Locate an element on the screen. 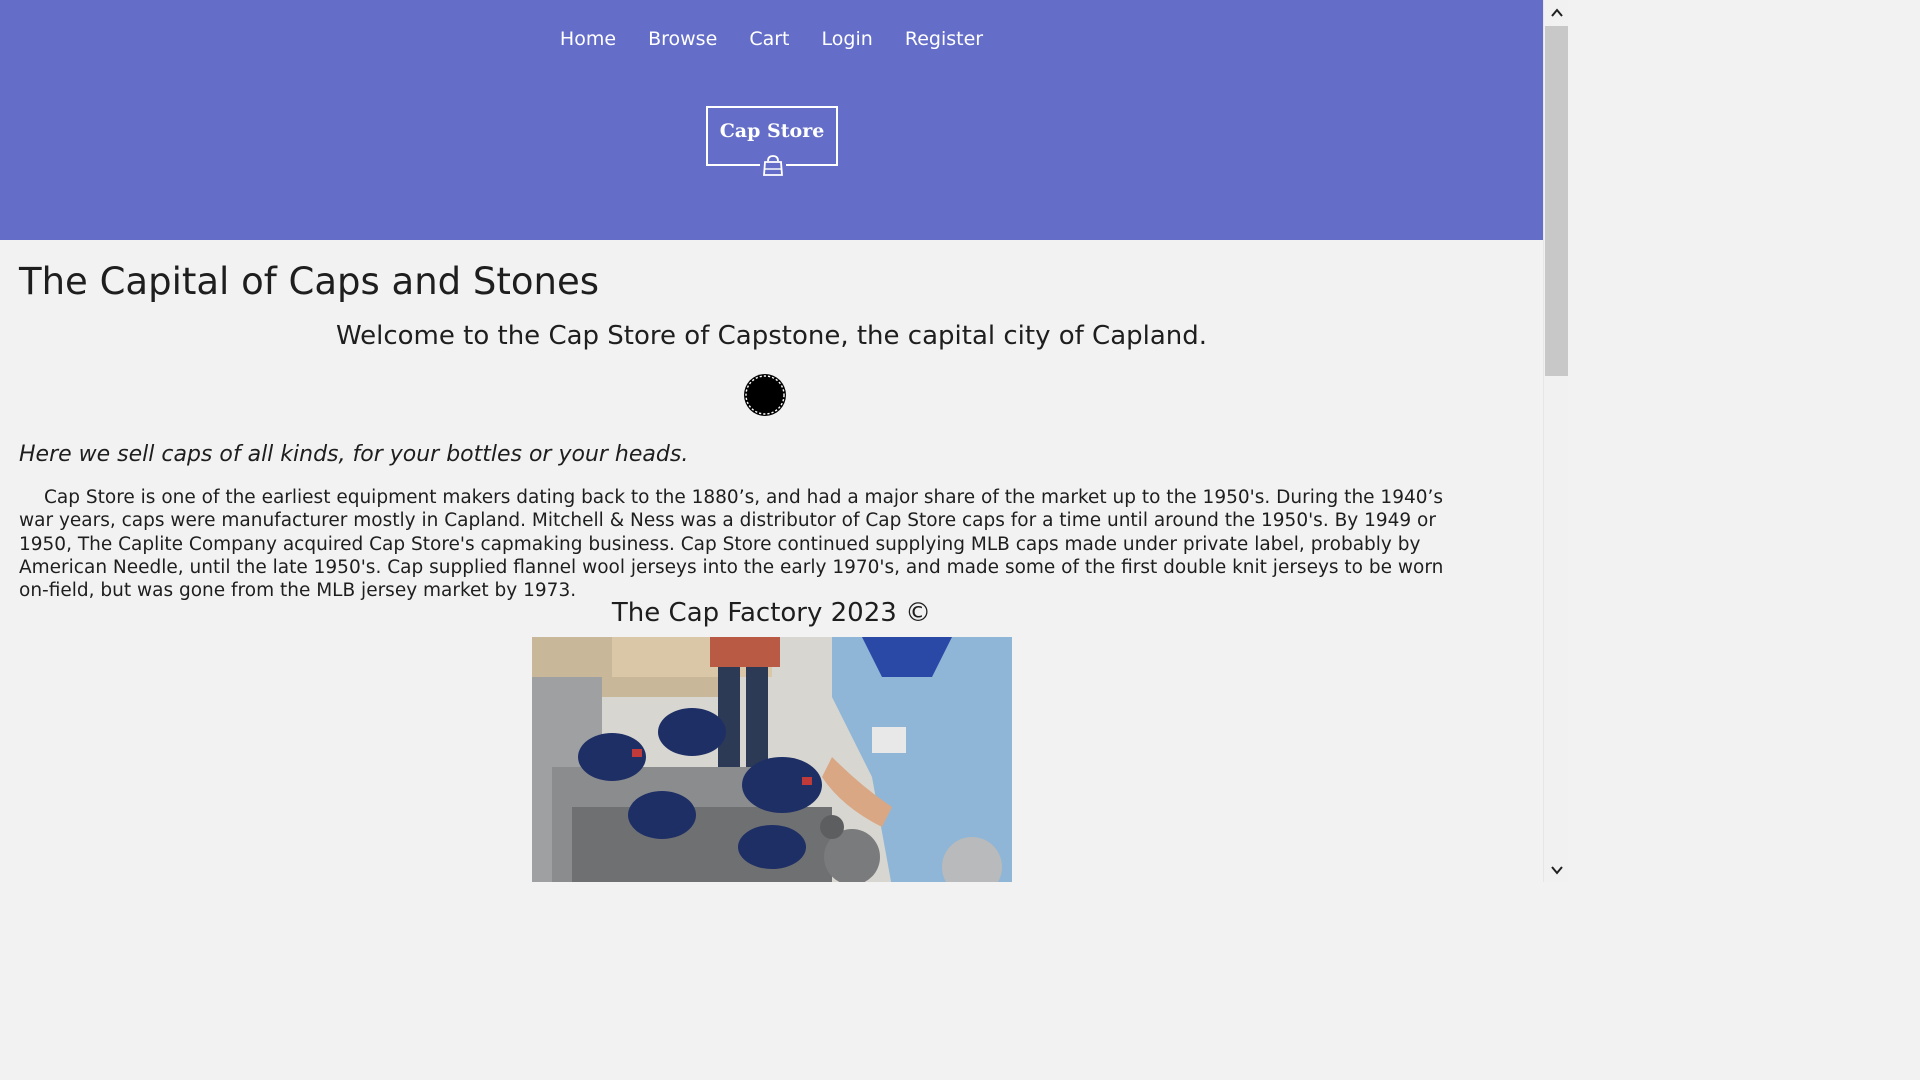 Image resolution: width=1920 pixels, height=1080 pixels. nav-cart-link: Cart is located at coordinates (769, 39).